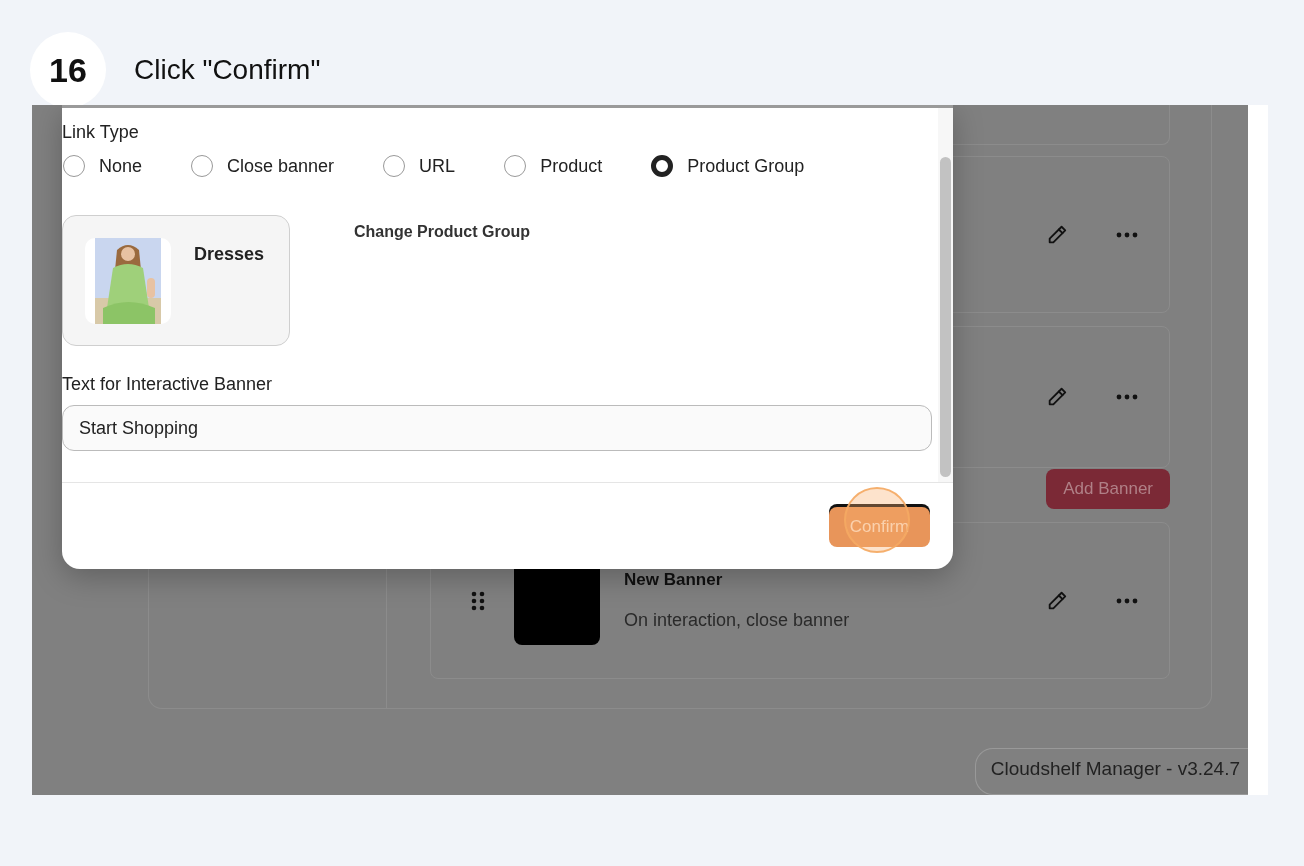  What do you see at coordinates (168, 384) in the screenshot?
I see `field-label: Text for Interactive Banner` at bounding box center [168, 384].